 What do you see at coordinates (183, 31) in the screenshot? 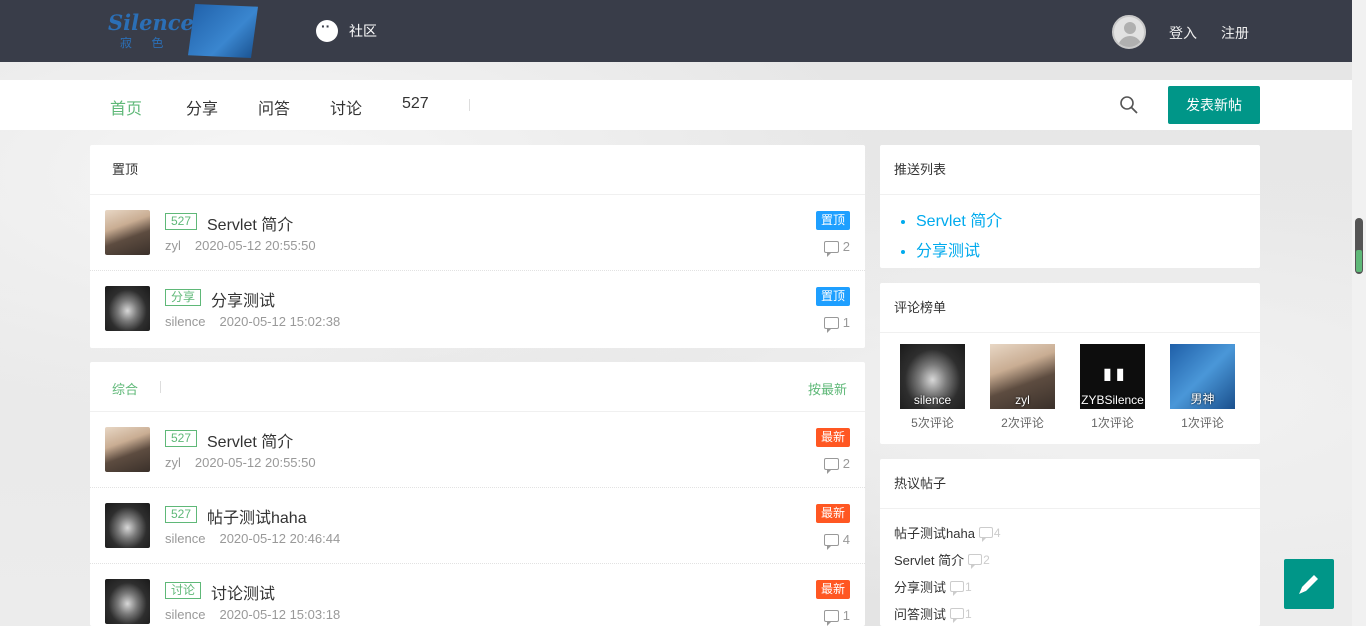
I see `site-logo: Silence 寂 色` at bounding box center [183, 31].